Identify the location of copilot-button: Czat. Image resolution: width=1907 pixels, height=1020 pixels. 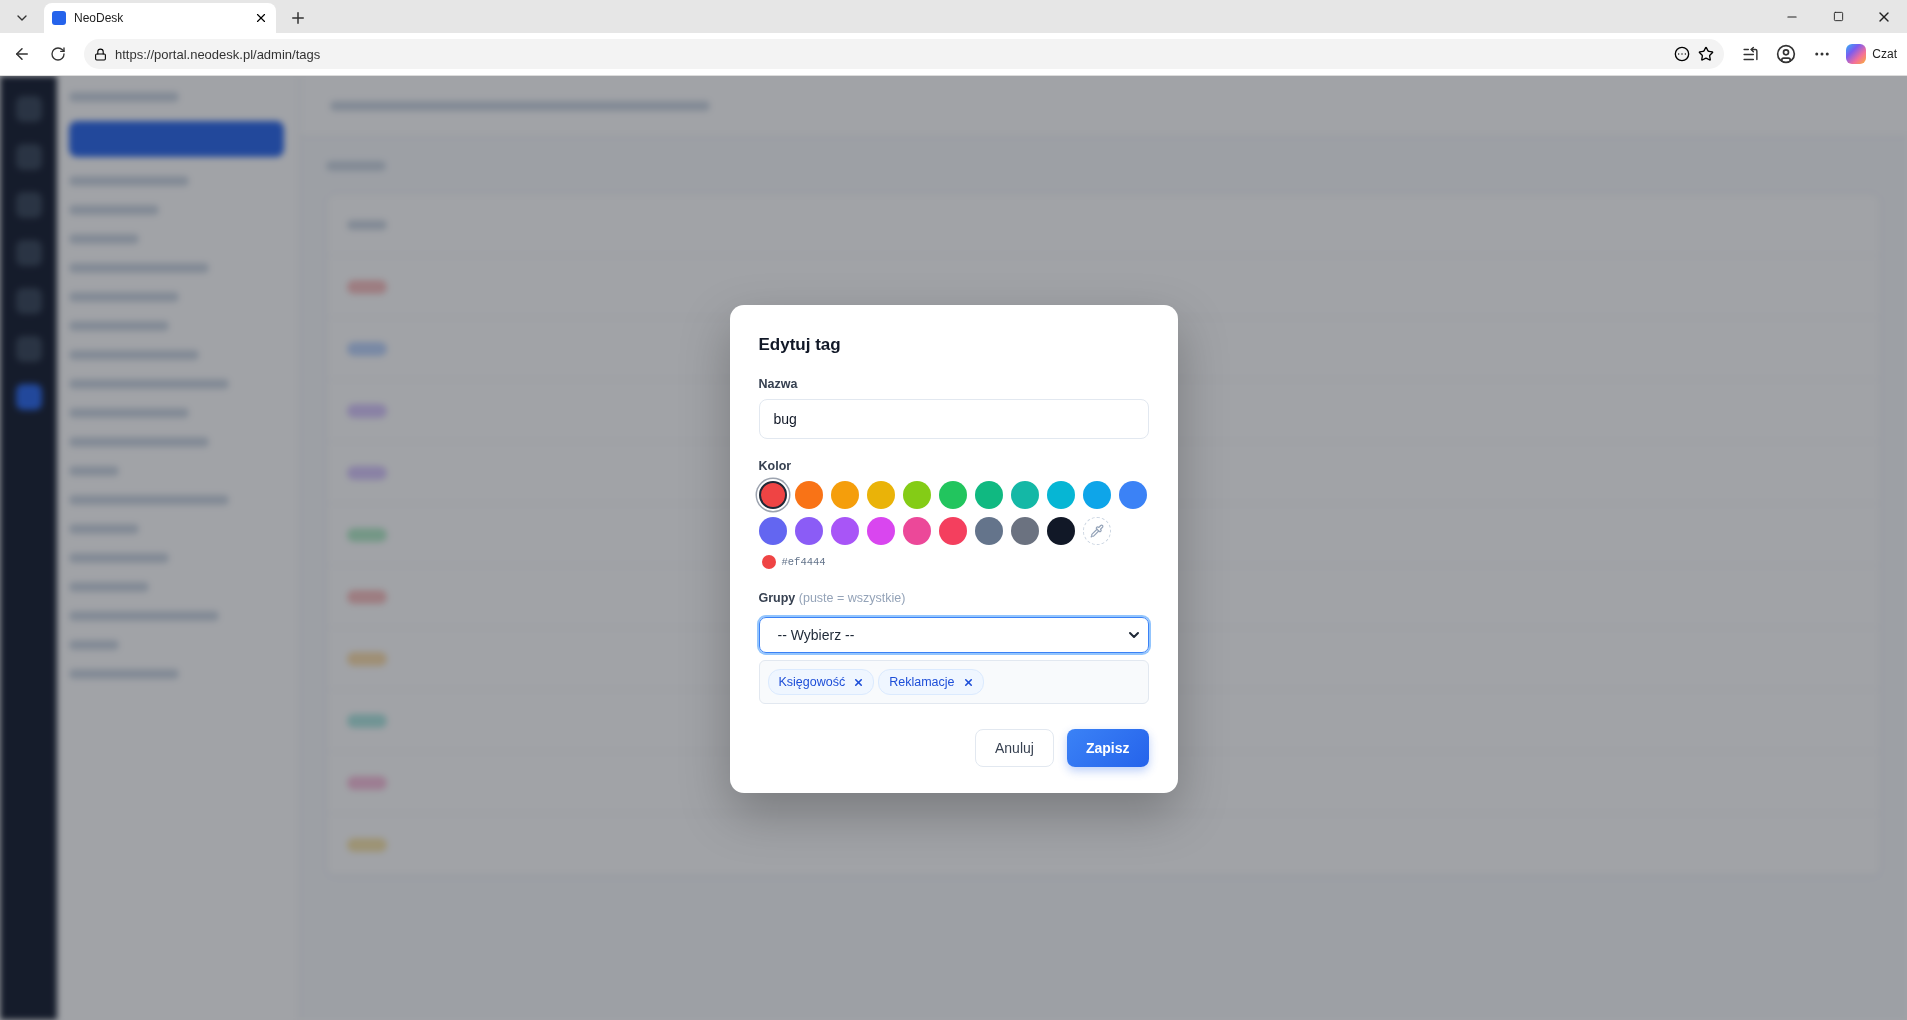
(1871, 54).